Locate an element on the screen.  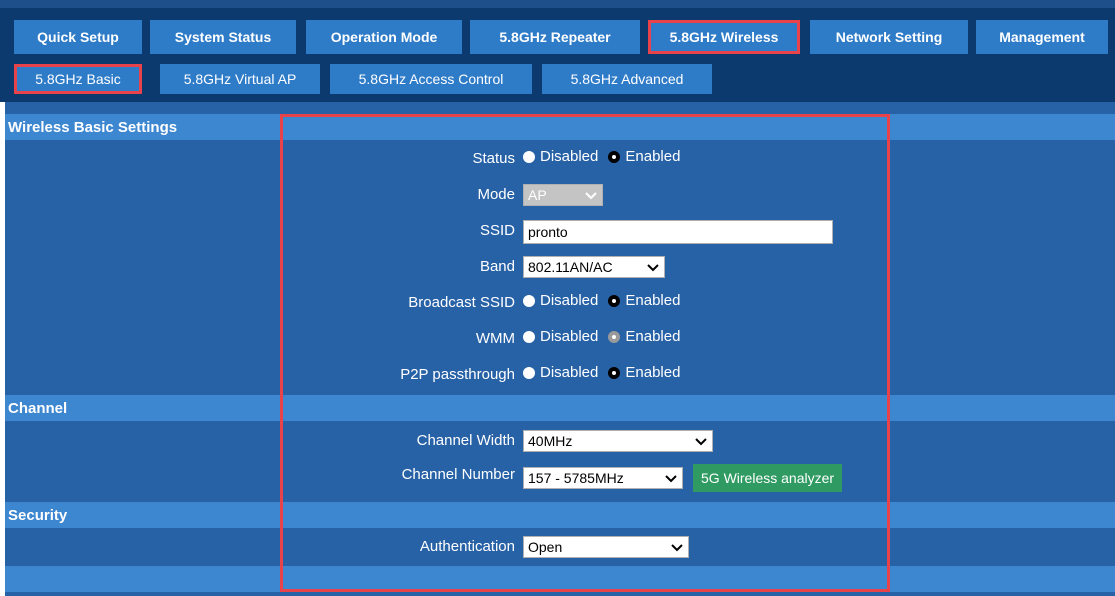
tab-system-status: System Status is located at coordinates (223, 37).